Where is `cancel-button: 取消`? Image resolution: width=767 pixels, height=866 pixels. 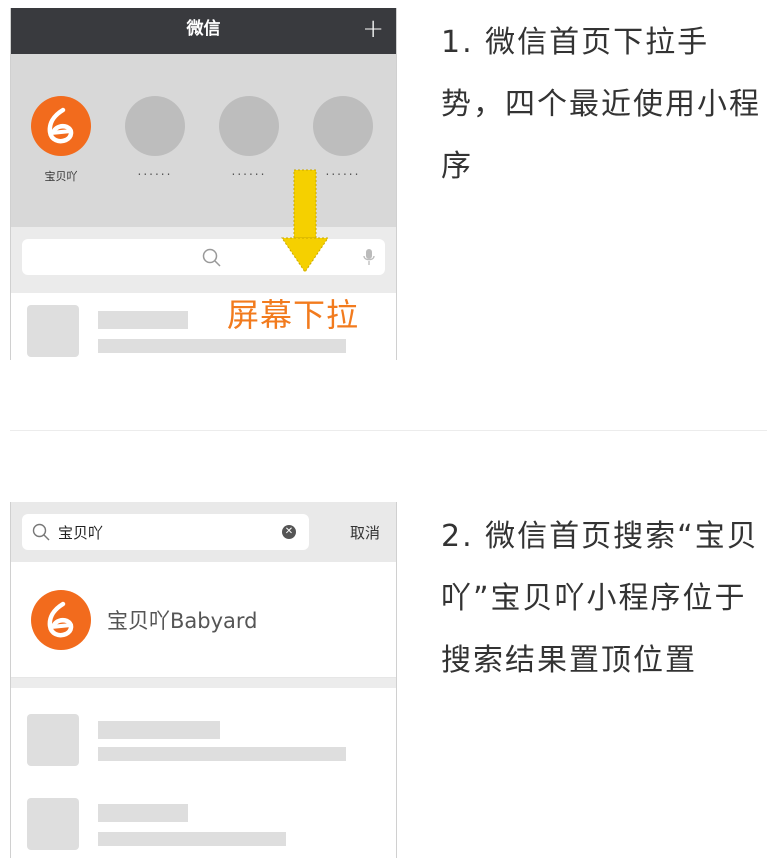 cancel-button: 取消 is located at coordinates (365, 532).